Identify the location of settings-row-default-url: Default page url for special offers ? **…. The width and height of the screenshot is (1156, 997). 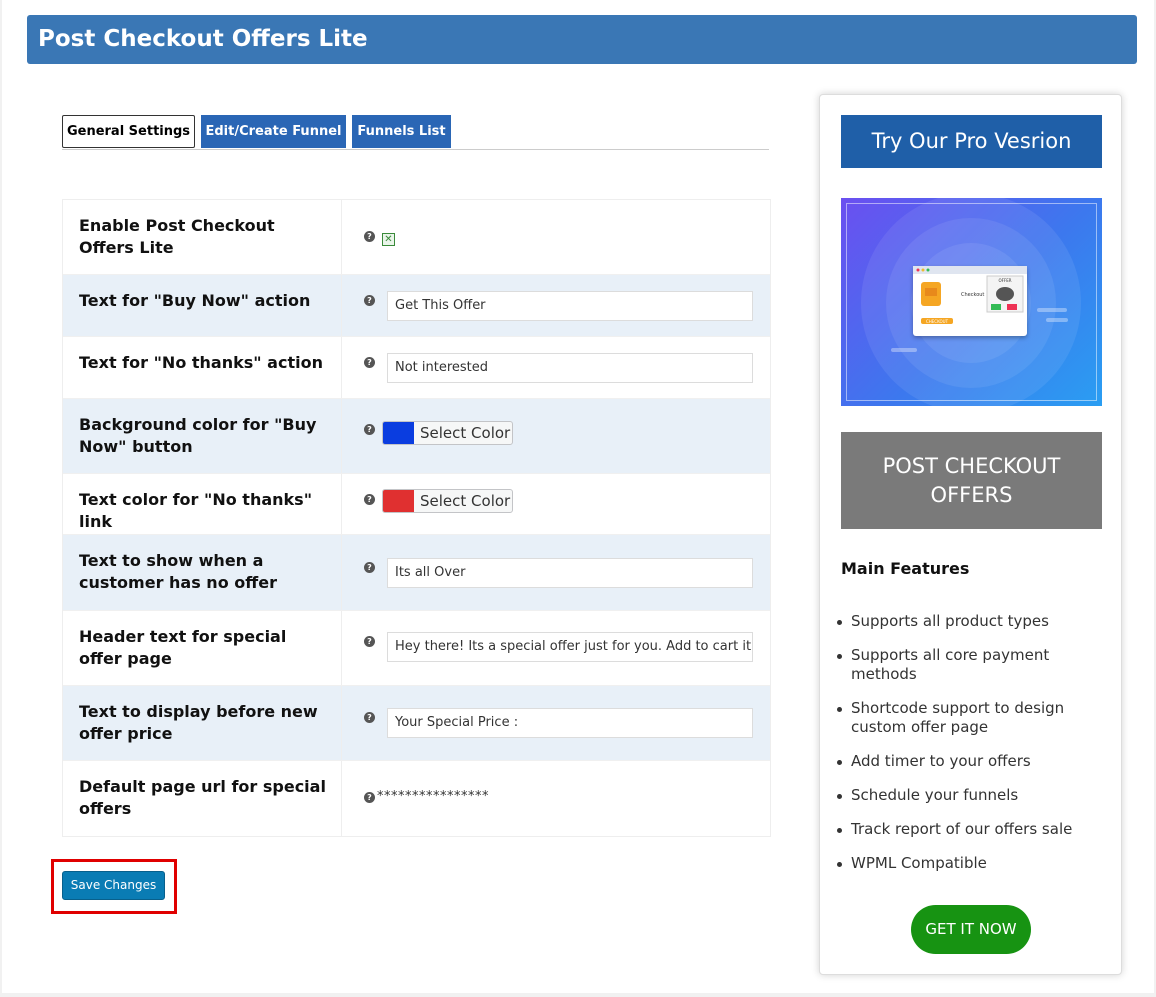
(416, 798).